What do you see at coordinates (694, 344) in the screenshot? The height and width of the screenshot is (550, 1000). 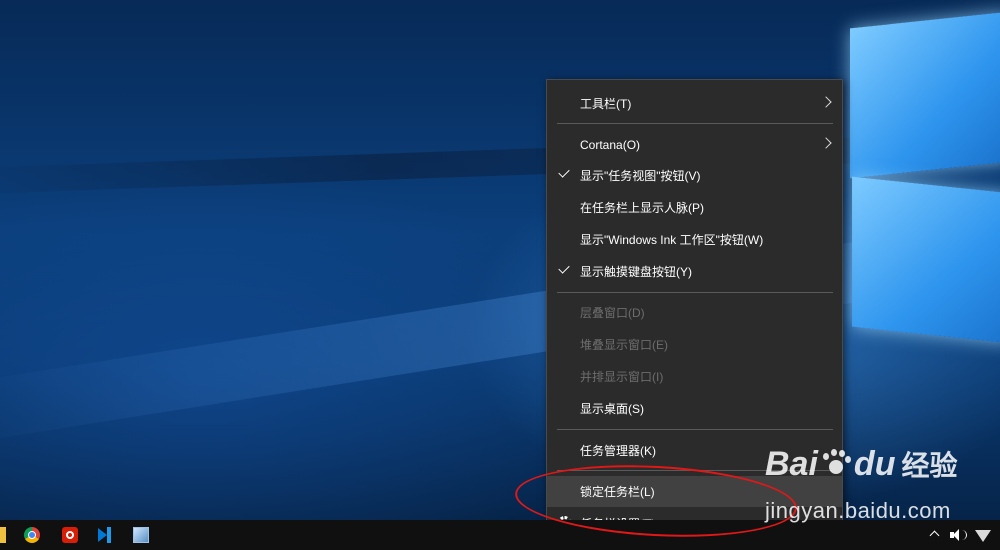 I see `menu-item-stack-windows: 堆叠显示窗口(E)` at bounding box center [694, 344].